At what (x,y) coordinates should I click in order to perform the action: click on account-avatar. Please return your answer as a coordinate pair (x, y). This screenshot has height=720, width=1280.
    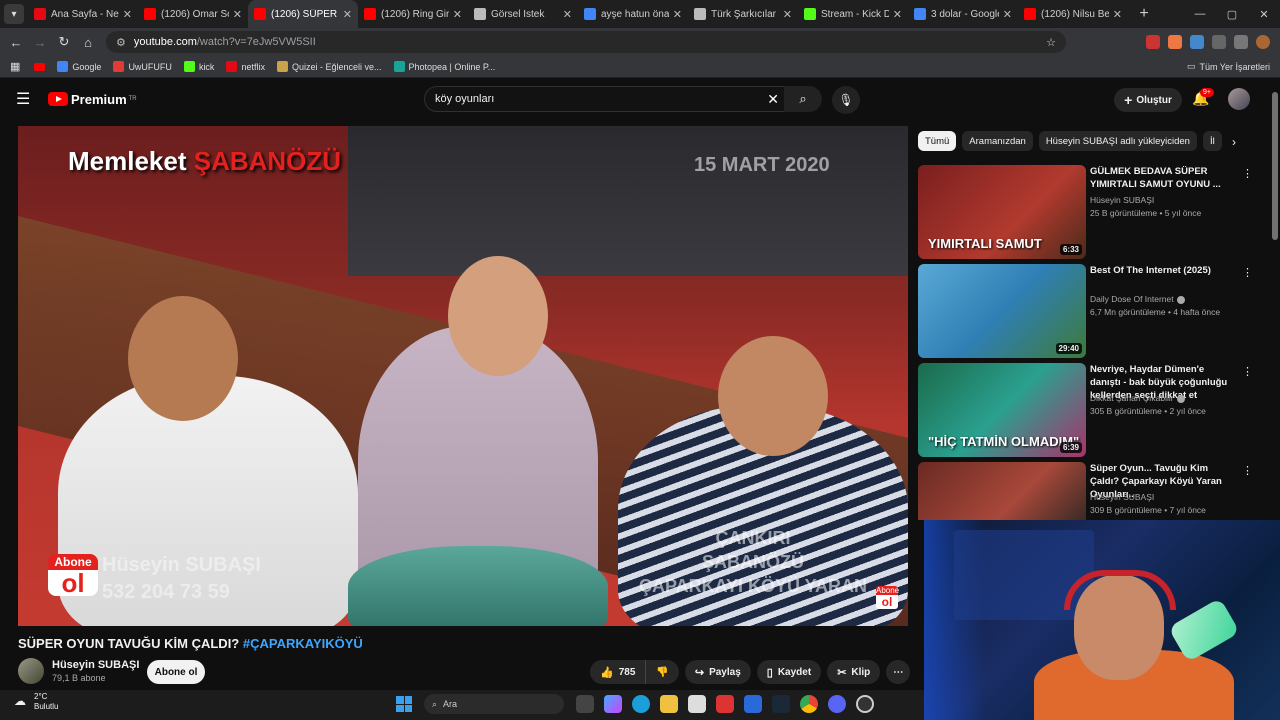
    Looking at the image, I should click on (1239, 99).